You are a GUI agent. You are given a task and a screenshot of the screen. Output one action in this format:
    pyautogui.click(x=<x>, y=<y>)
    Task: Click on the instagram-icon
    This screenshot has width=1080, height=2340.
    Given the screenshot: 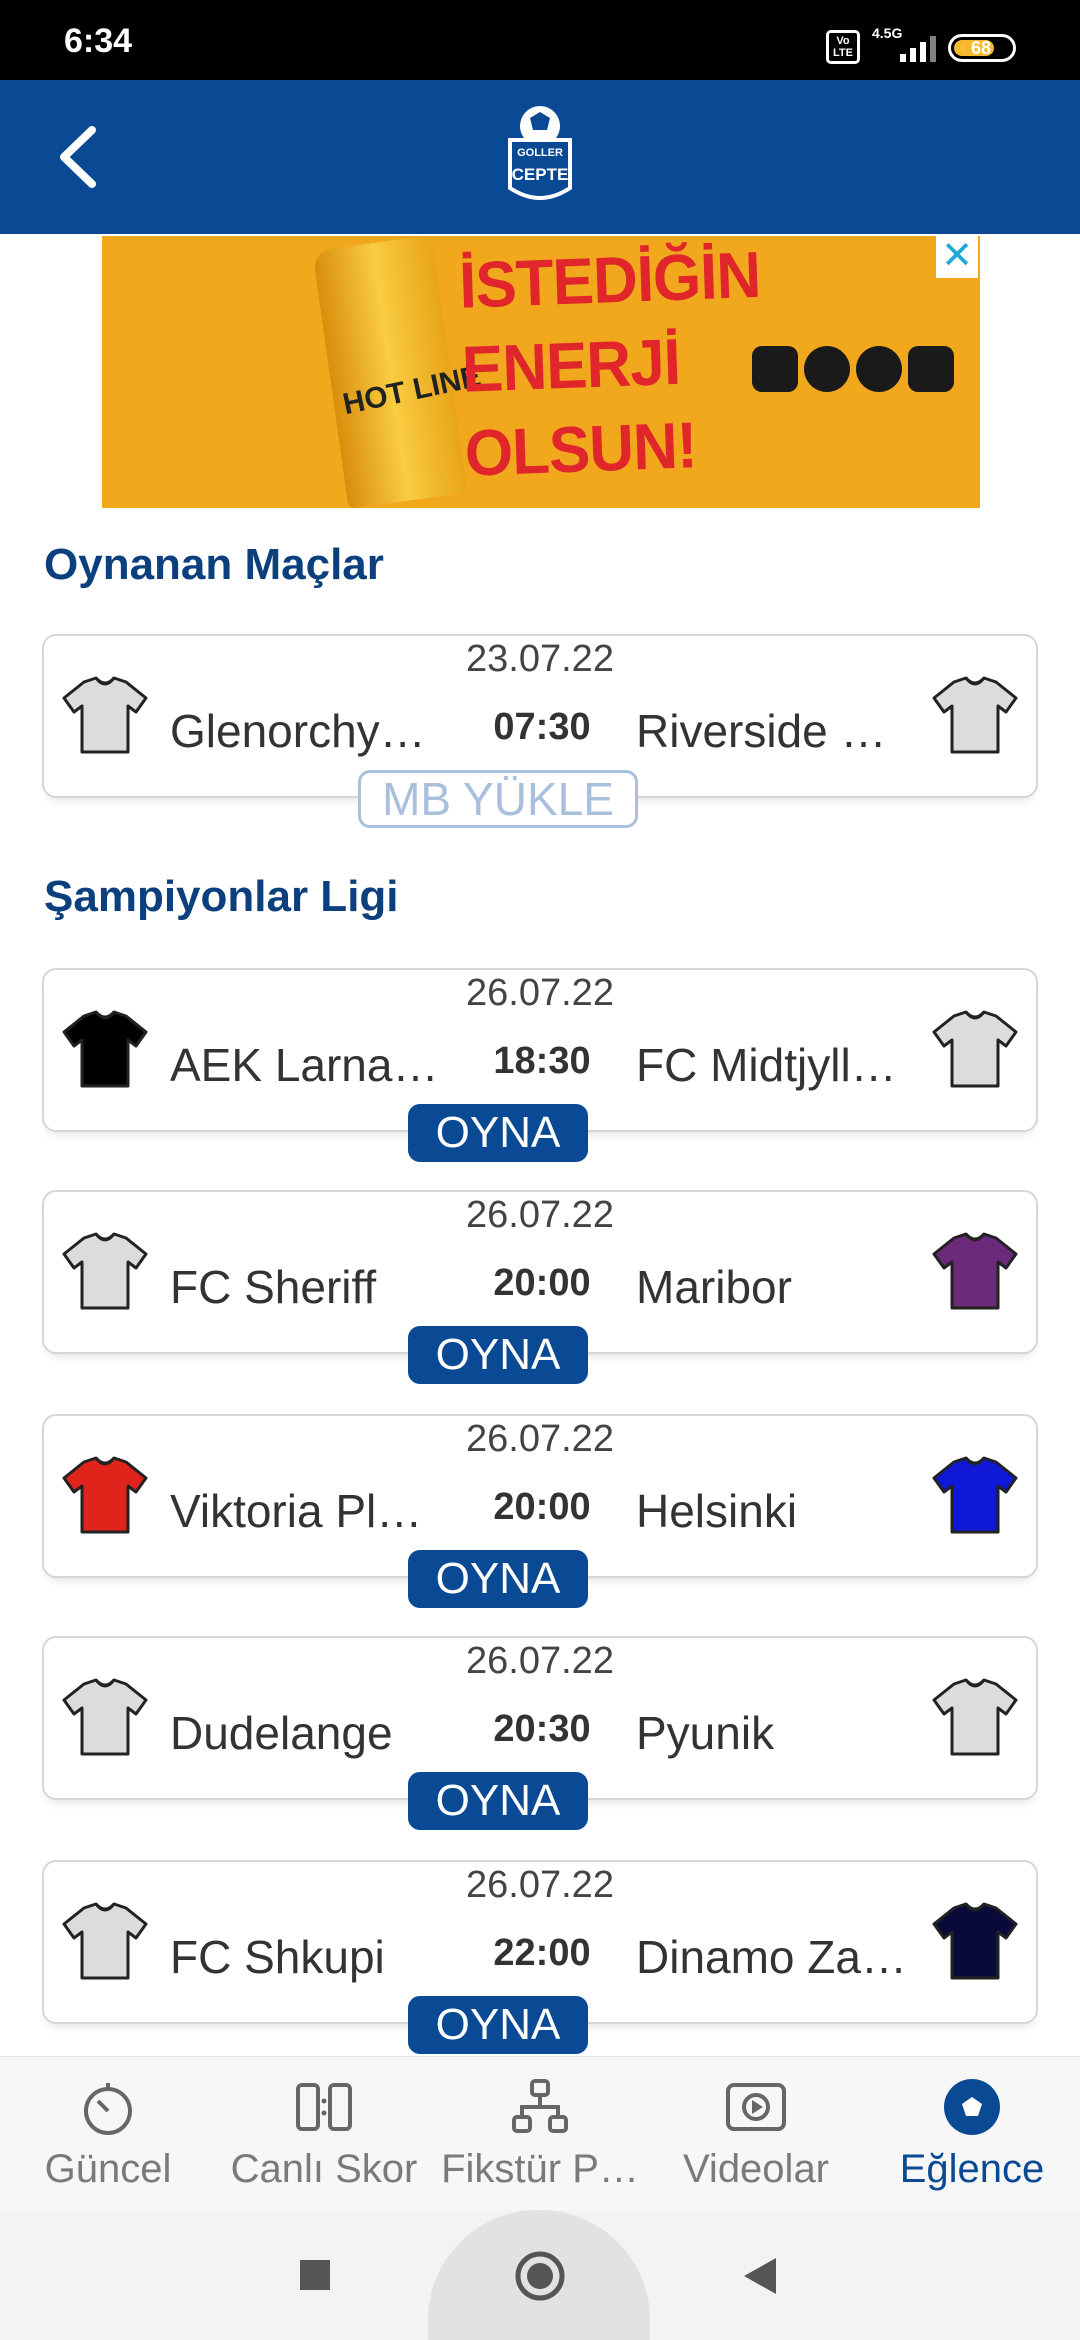 What is the action you would take?
    pyautogui.click(x=775, y=369)
    